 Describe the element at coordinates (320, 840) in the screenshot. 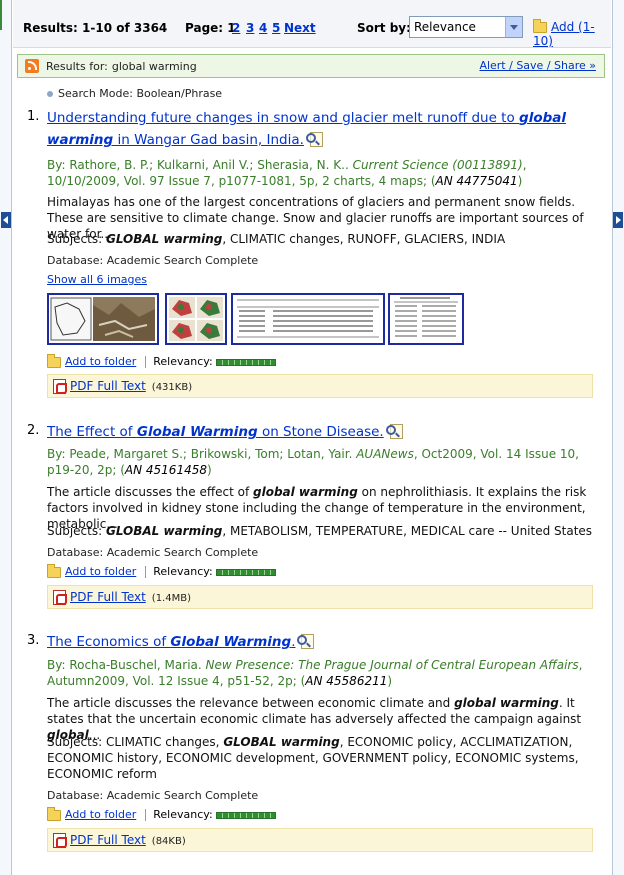

I see `pdf-full-text-box: PDF Full Text (84KB)` at that location.